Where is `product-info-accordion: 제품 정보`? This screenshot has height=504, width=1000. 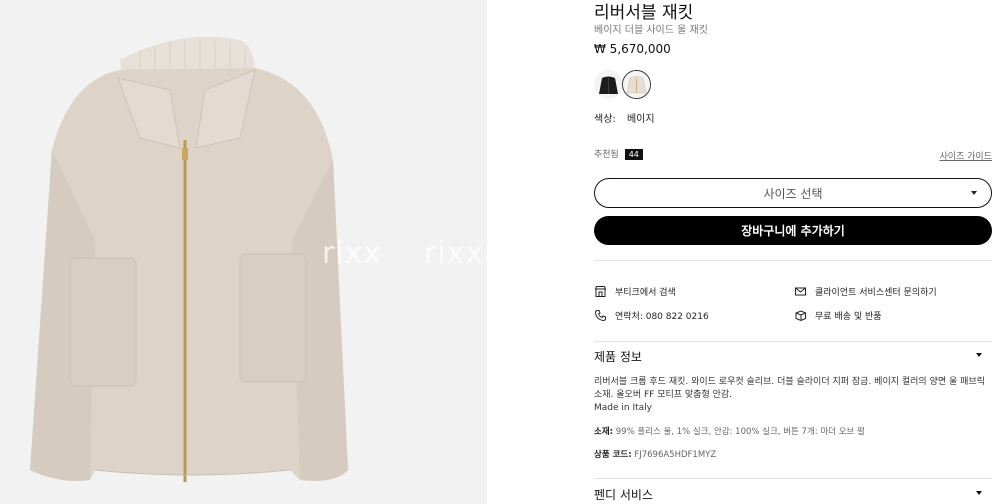
product-info-accordion: 제품 정보 is located at coordinates (793, 356).